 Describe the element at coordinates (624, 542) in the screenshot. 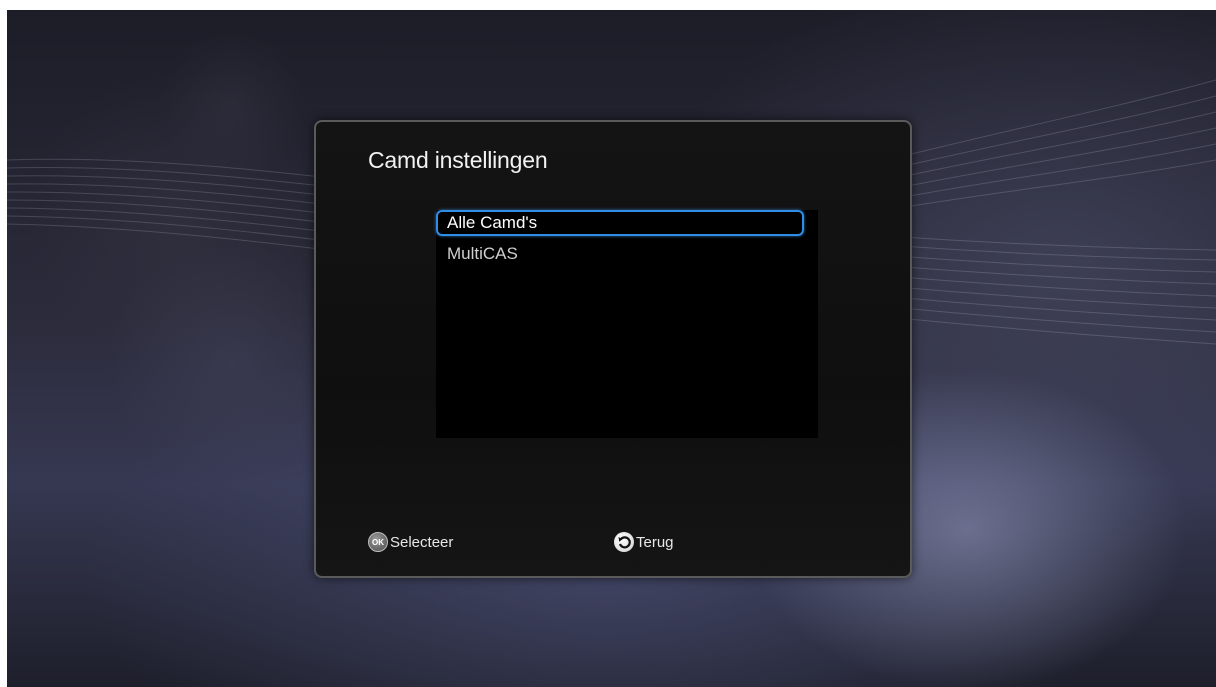

I see `back-arrow-icon` at that location.